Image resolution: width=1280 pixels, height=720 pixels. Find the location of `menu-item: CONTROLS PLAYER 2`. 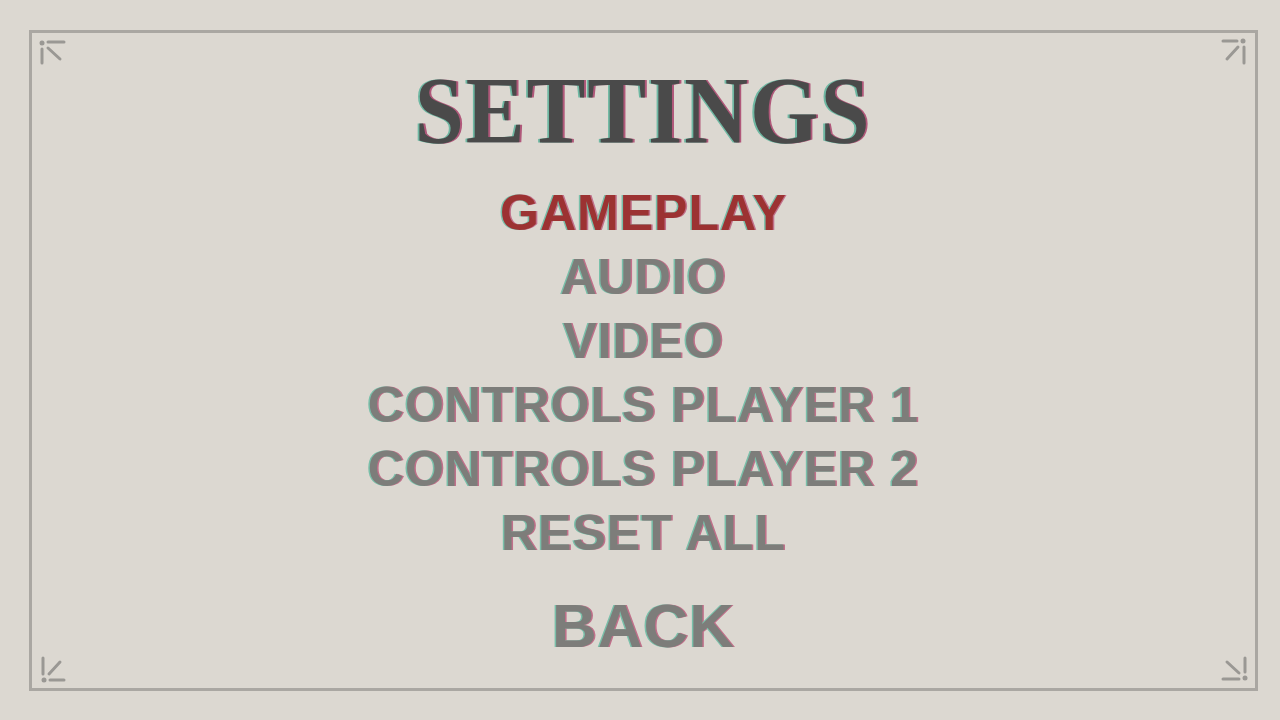

menu-item: CONTROLS PLAYER 2 is located at coordinates (643, 469).